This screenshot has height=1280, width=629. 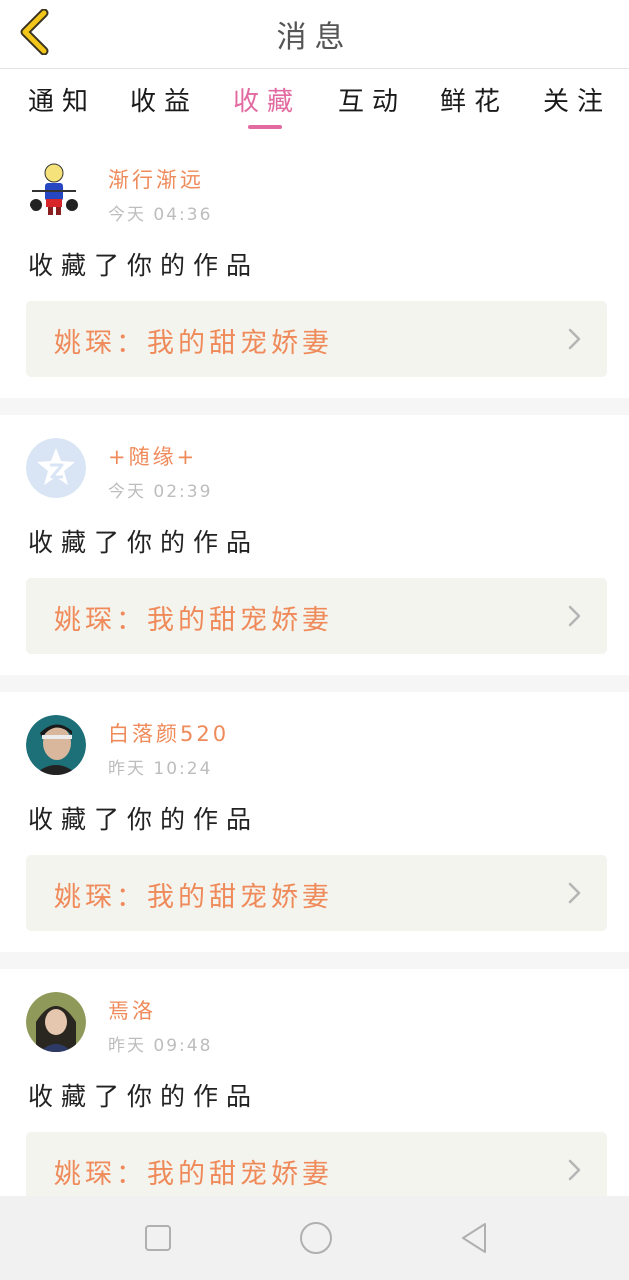 I want to click on header: 消息, so click(x=314, y=34).